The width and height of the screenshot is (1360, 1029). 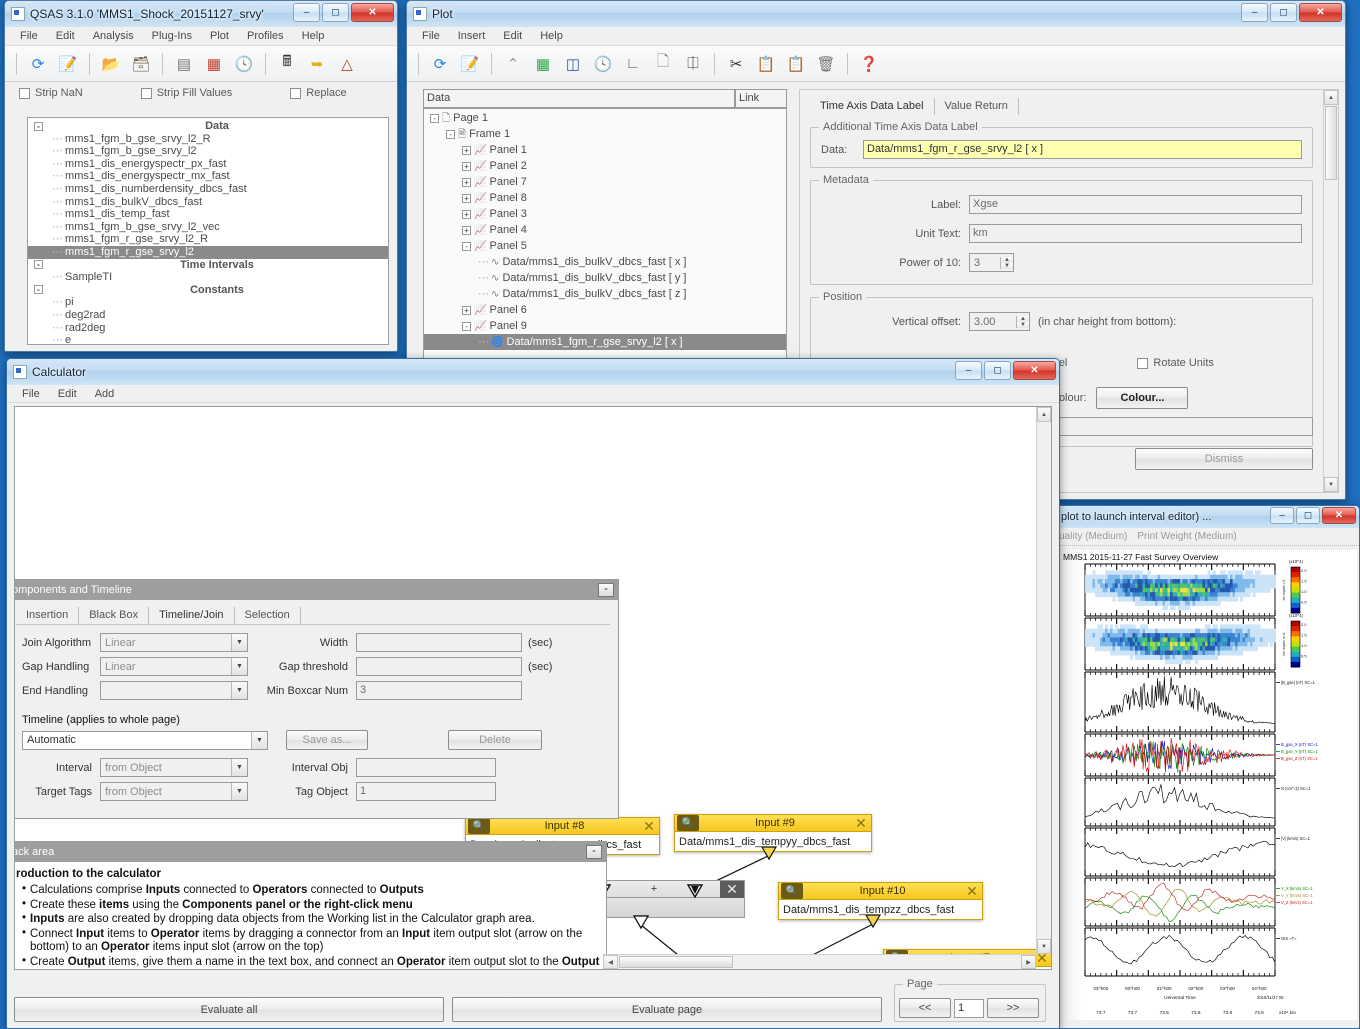 What do you see at coordinates (1207, 537) in the screenshot?
I see `plot-view-toolbar: uality (Medium) Print Weight (Medium)` at bounding box center [1207, 537].